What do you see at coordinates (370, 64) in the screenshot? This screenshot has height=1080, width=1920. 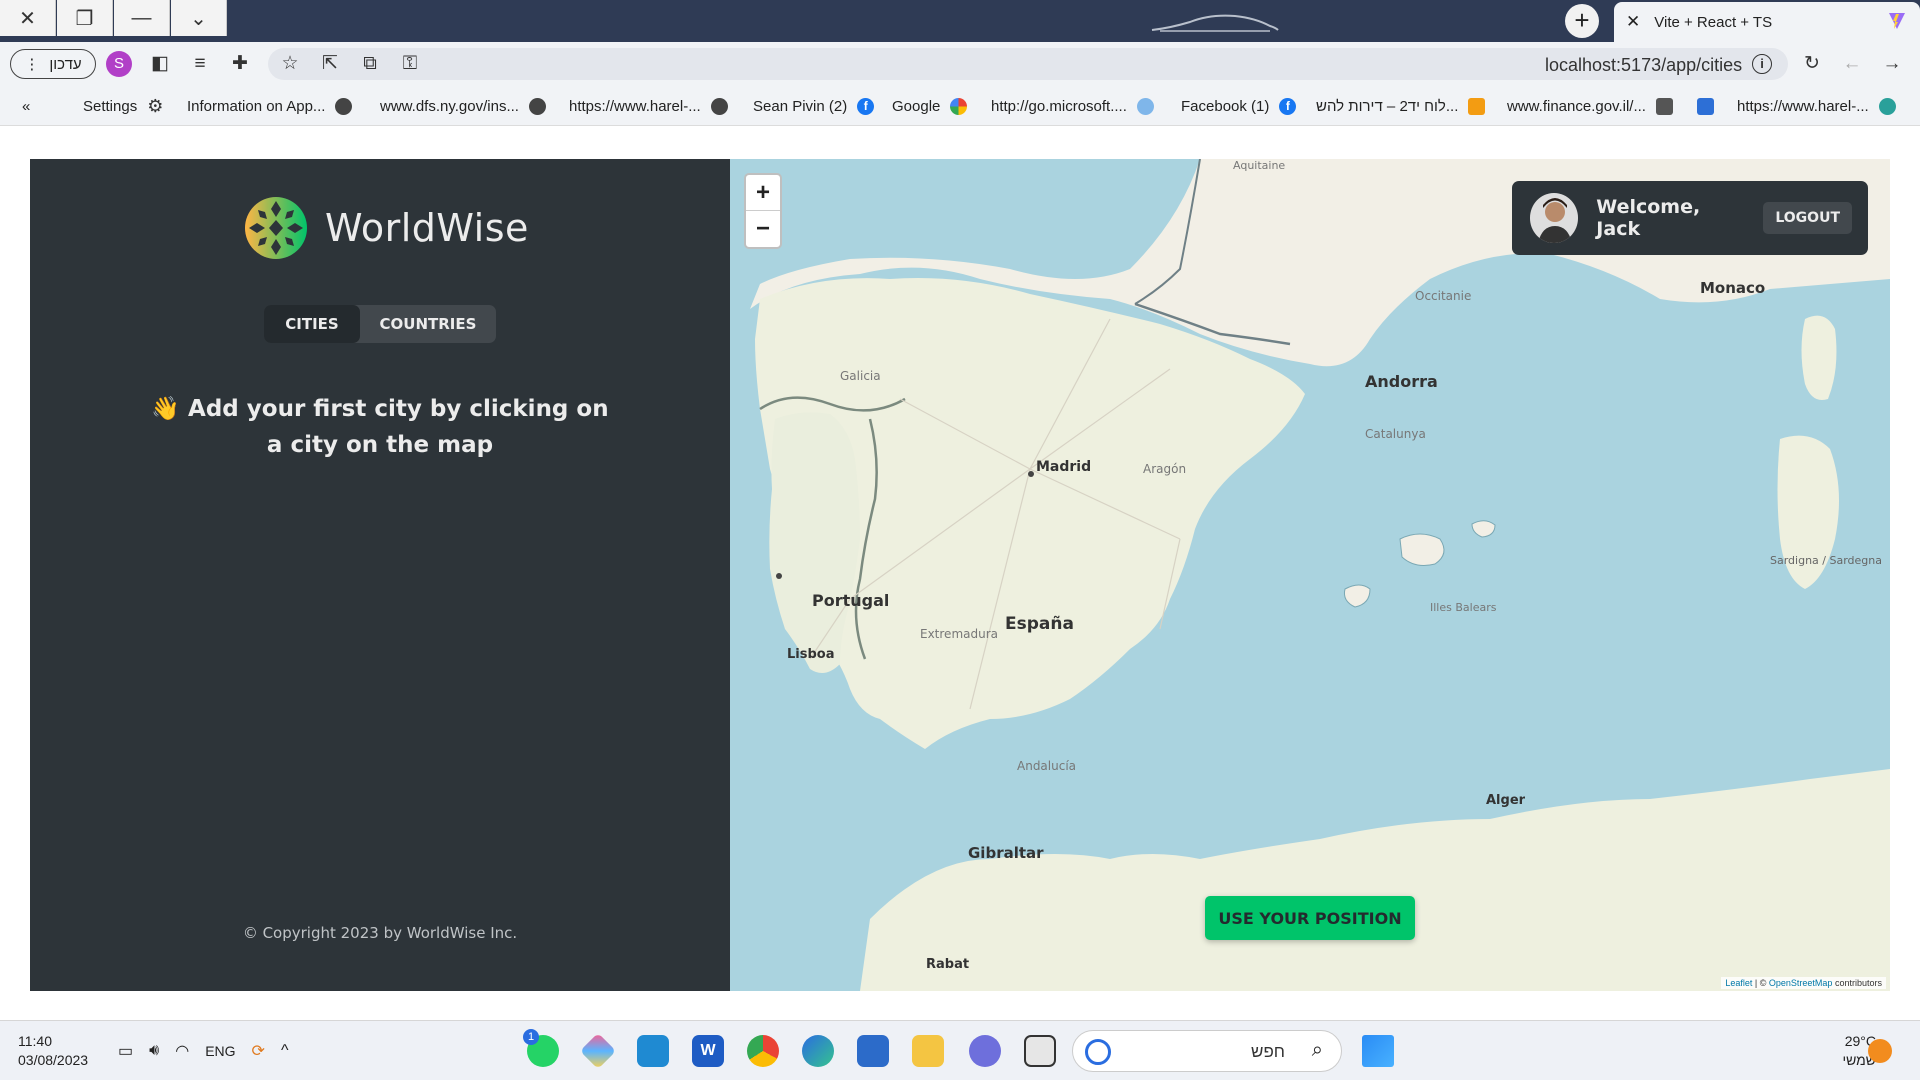 I see `translate-icon: ⧉` at bounding box center [370, 64].